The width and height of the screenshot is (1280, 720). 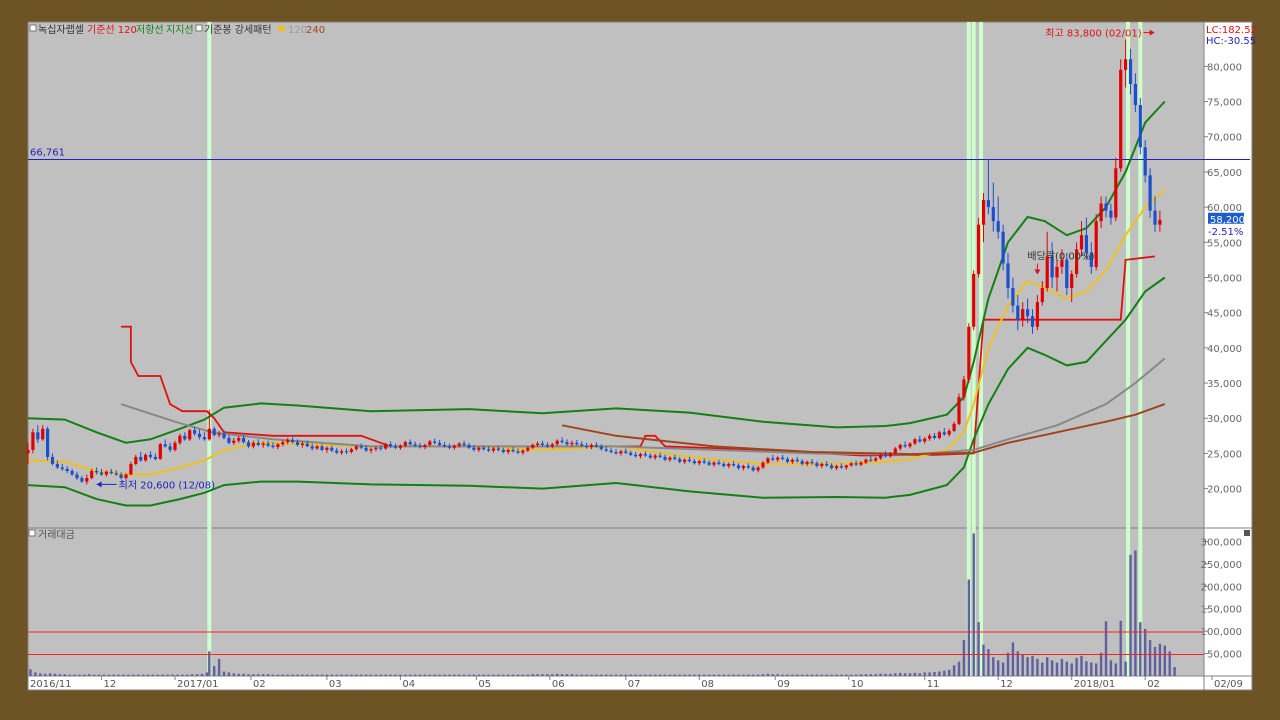 What do you see at coordinates (32, 533) in the screenshot?
I see `panel-toggle-icon` at bounding box center [32, 533].